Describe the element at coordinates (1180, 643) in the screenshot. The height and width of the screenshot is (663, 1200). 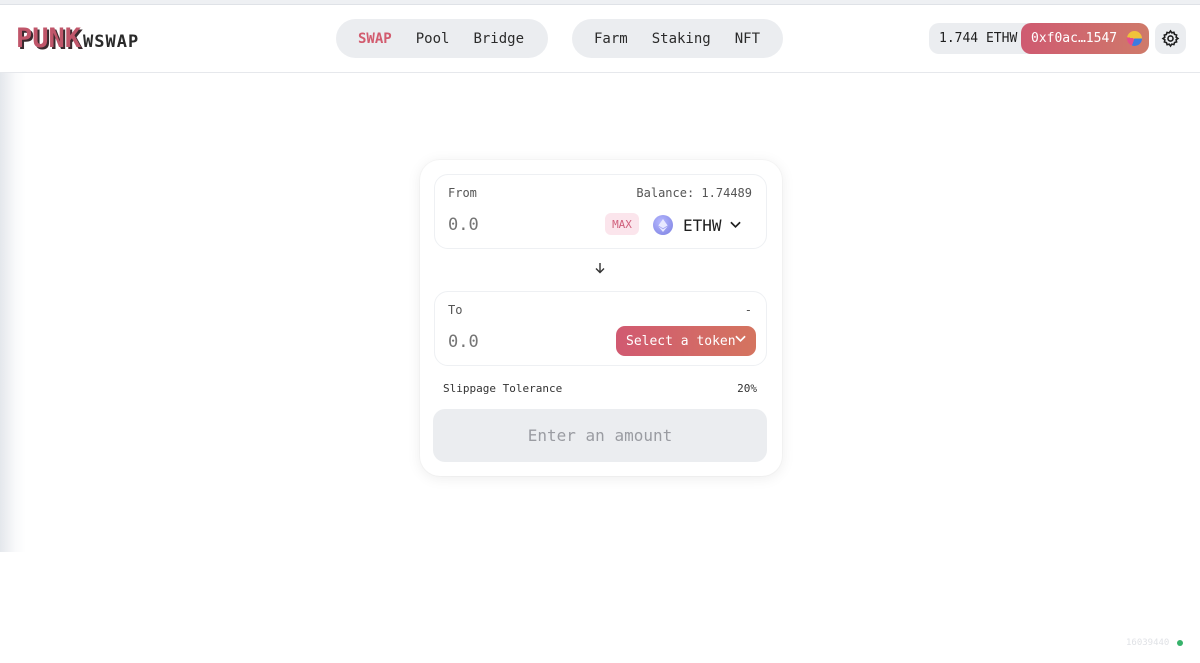
I see `status-dot-icon` at that location.